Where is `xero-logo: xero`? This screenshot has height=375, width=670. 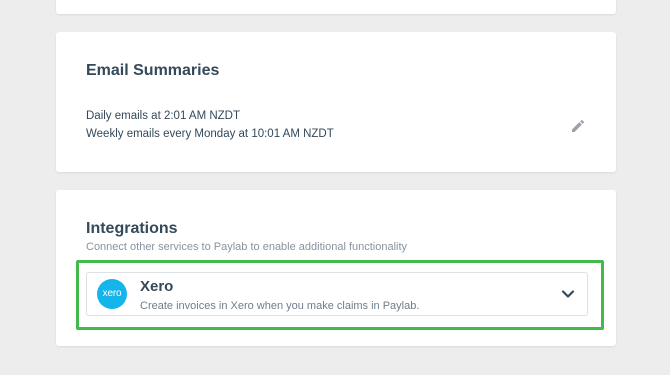
xero-logo: xero is located at coordinates (112, 294).